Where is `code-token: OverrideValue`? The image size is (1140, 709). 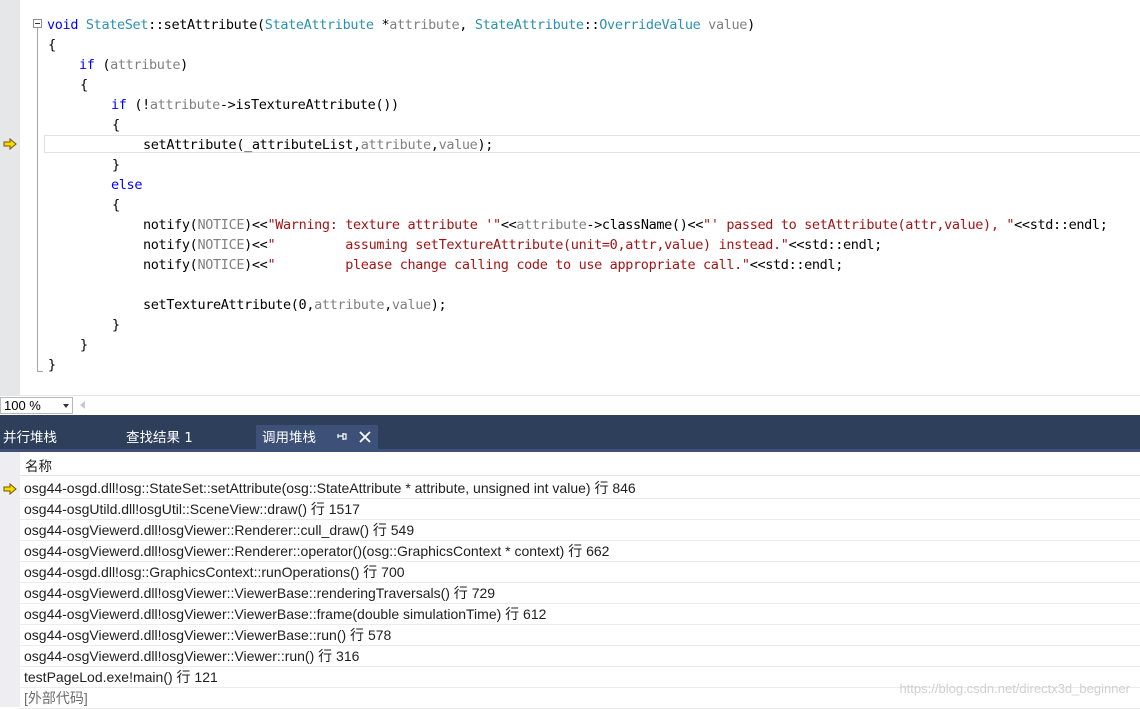
code-token: OverrideValue is located at coordinates (650, 25).